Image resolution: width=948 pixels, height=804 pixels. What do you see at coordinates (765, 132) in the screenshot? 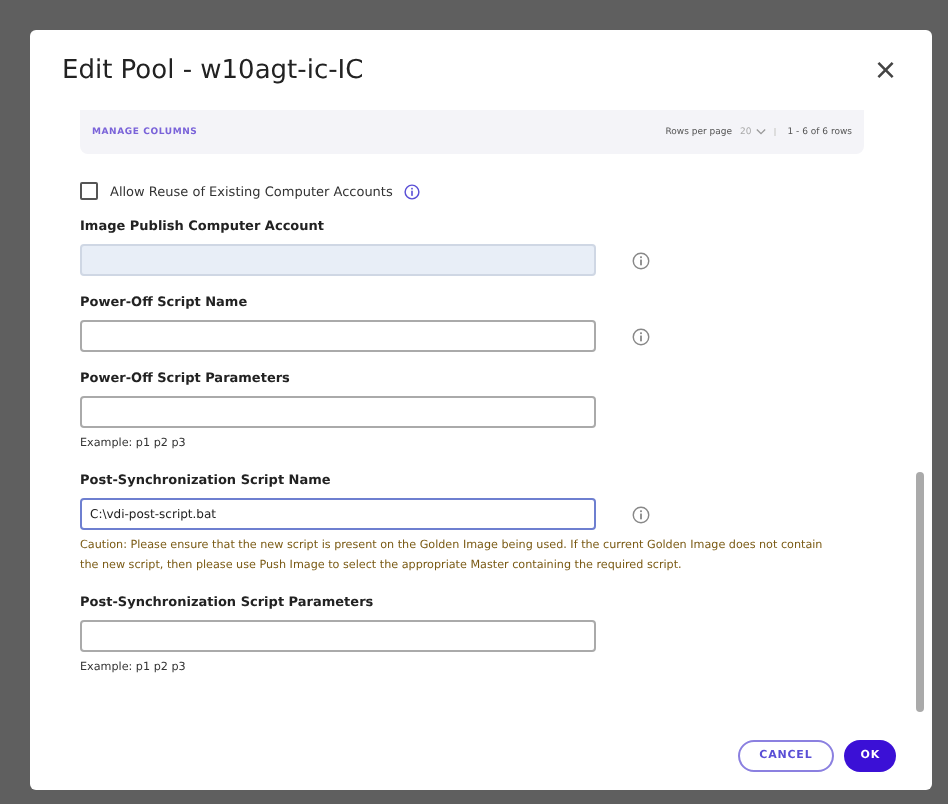
I see `caret-icon` at bounding box center [765, 132].